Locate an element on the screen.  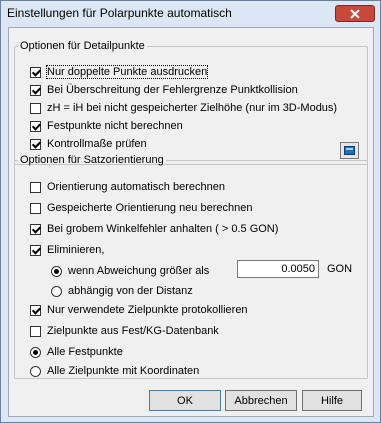
option-label: Festpunkte nicht berechnen is located at coordinates (115, 126).